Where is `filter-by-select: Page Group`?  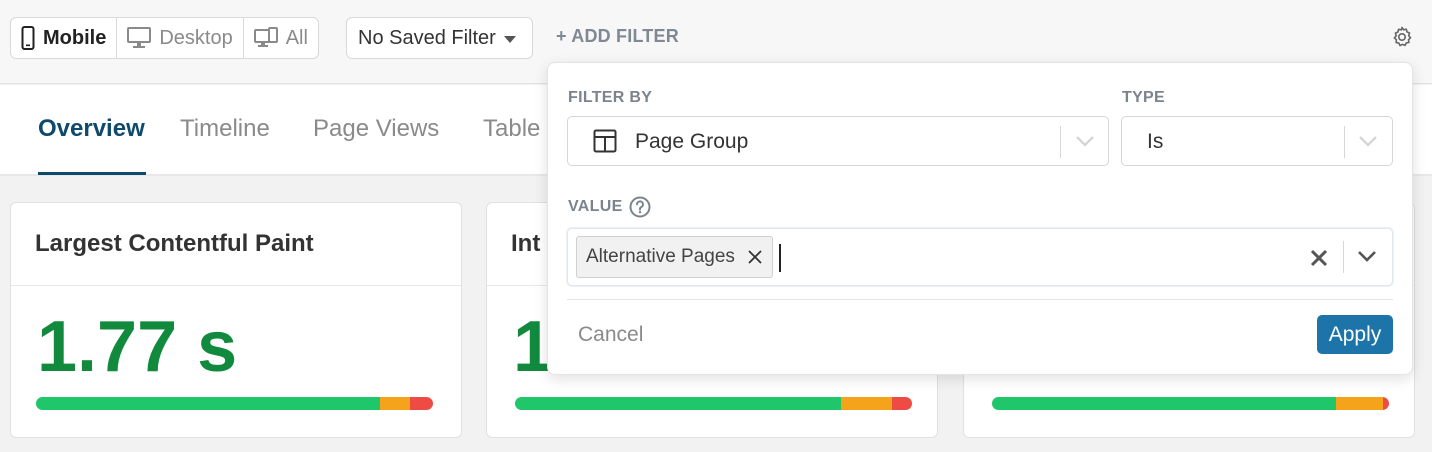 filter-by-select: Page Group is located at coordinates (838, 141).